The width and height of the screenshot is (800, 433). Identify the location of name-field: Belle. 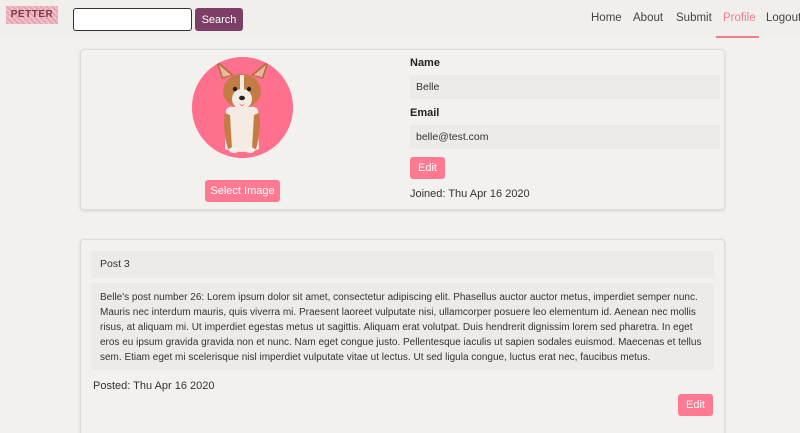
(565, 87).